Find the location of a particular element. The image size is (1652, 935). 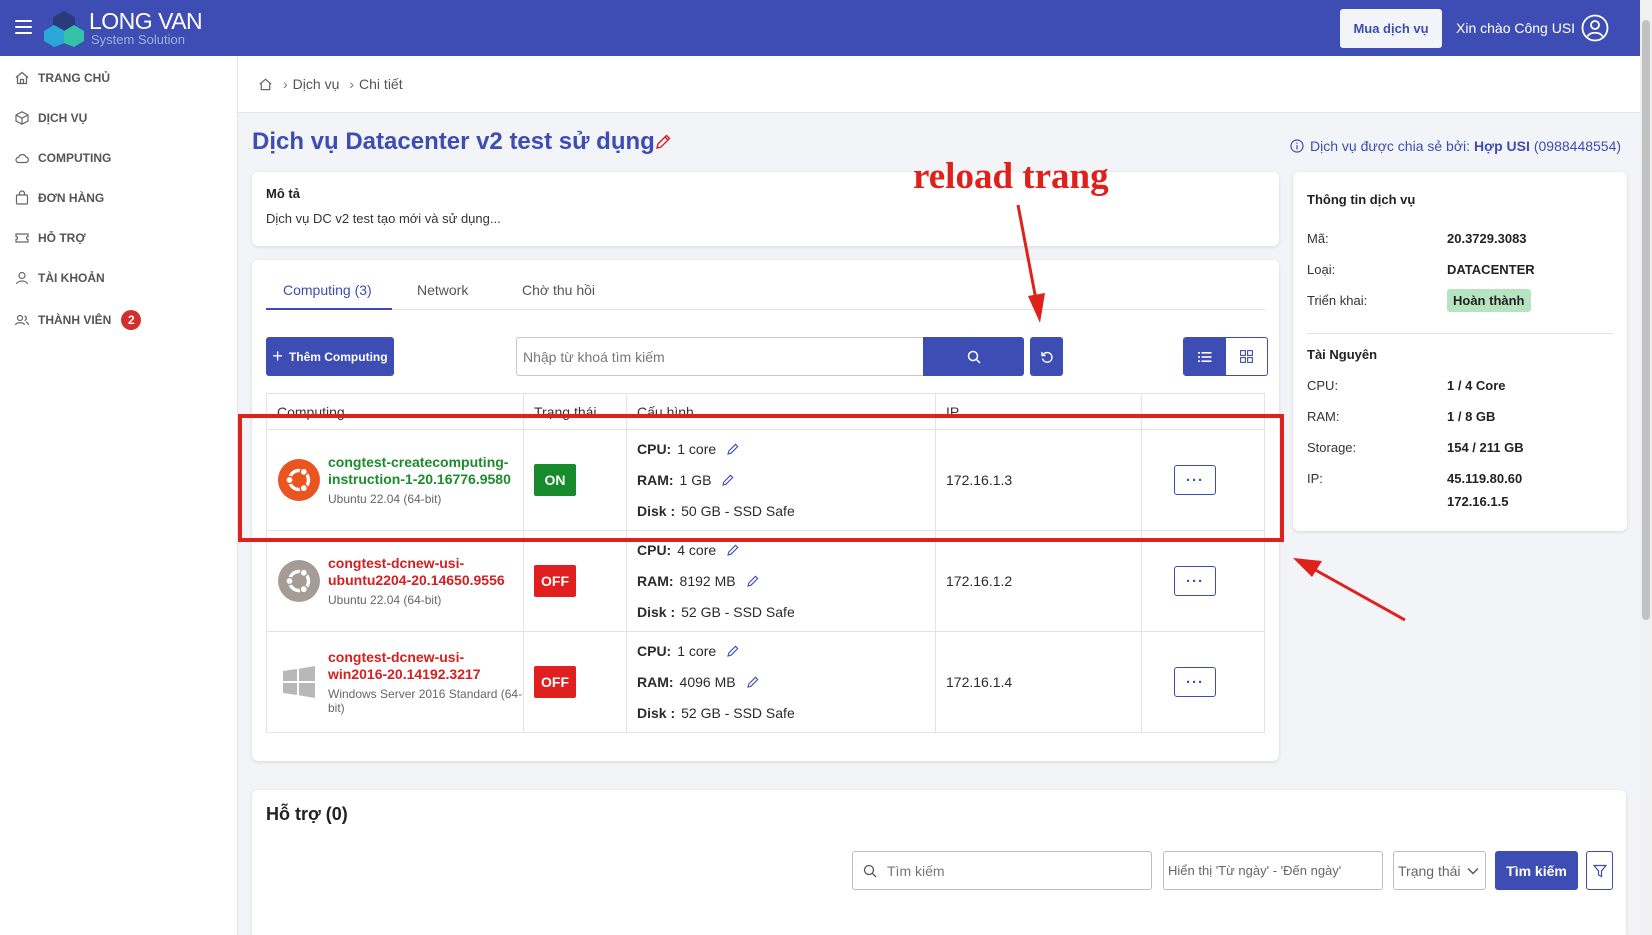

menu-icon is located at coordinates (23, 27).